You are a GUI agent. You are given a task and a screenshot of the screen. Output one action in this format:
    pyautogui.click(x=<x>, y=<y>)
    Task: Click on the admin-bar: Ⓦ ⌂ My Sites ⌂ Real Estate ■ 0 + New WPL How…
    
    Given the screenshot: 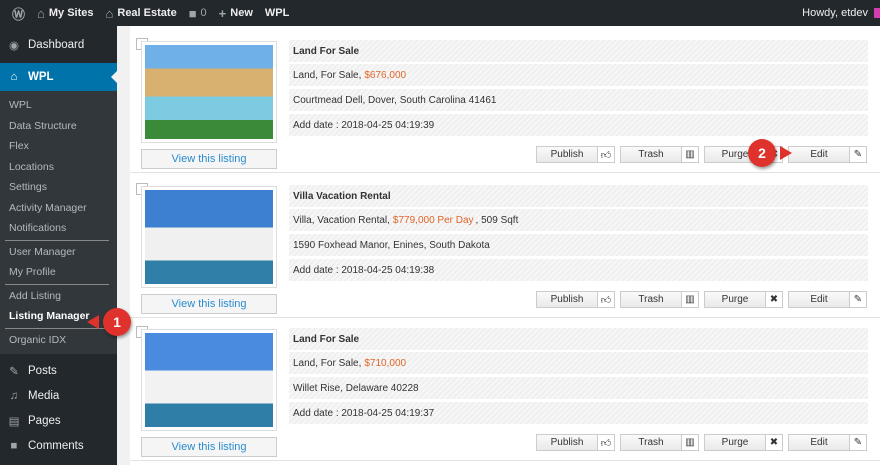 What is the action you would take?
    pyautogui.click(x=440, y=13)
    